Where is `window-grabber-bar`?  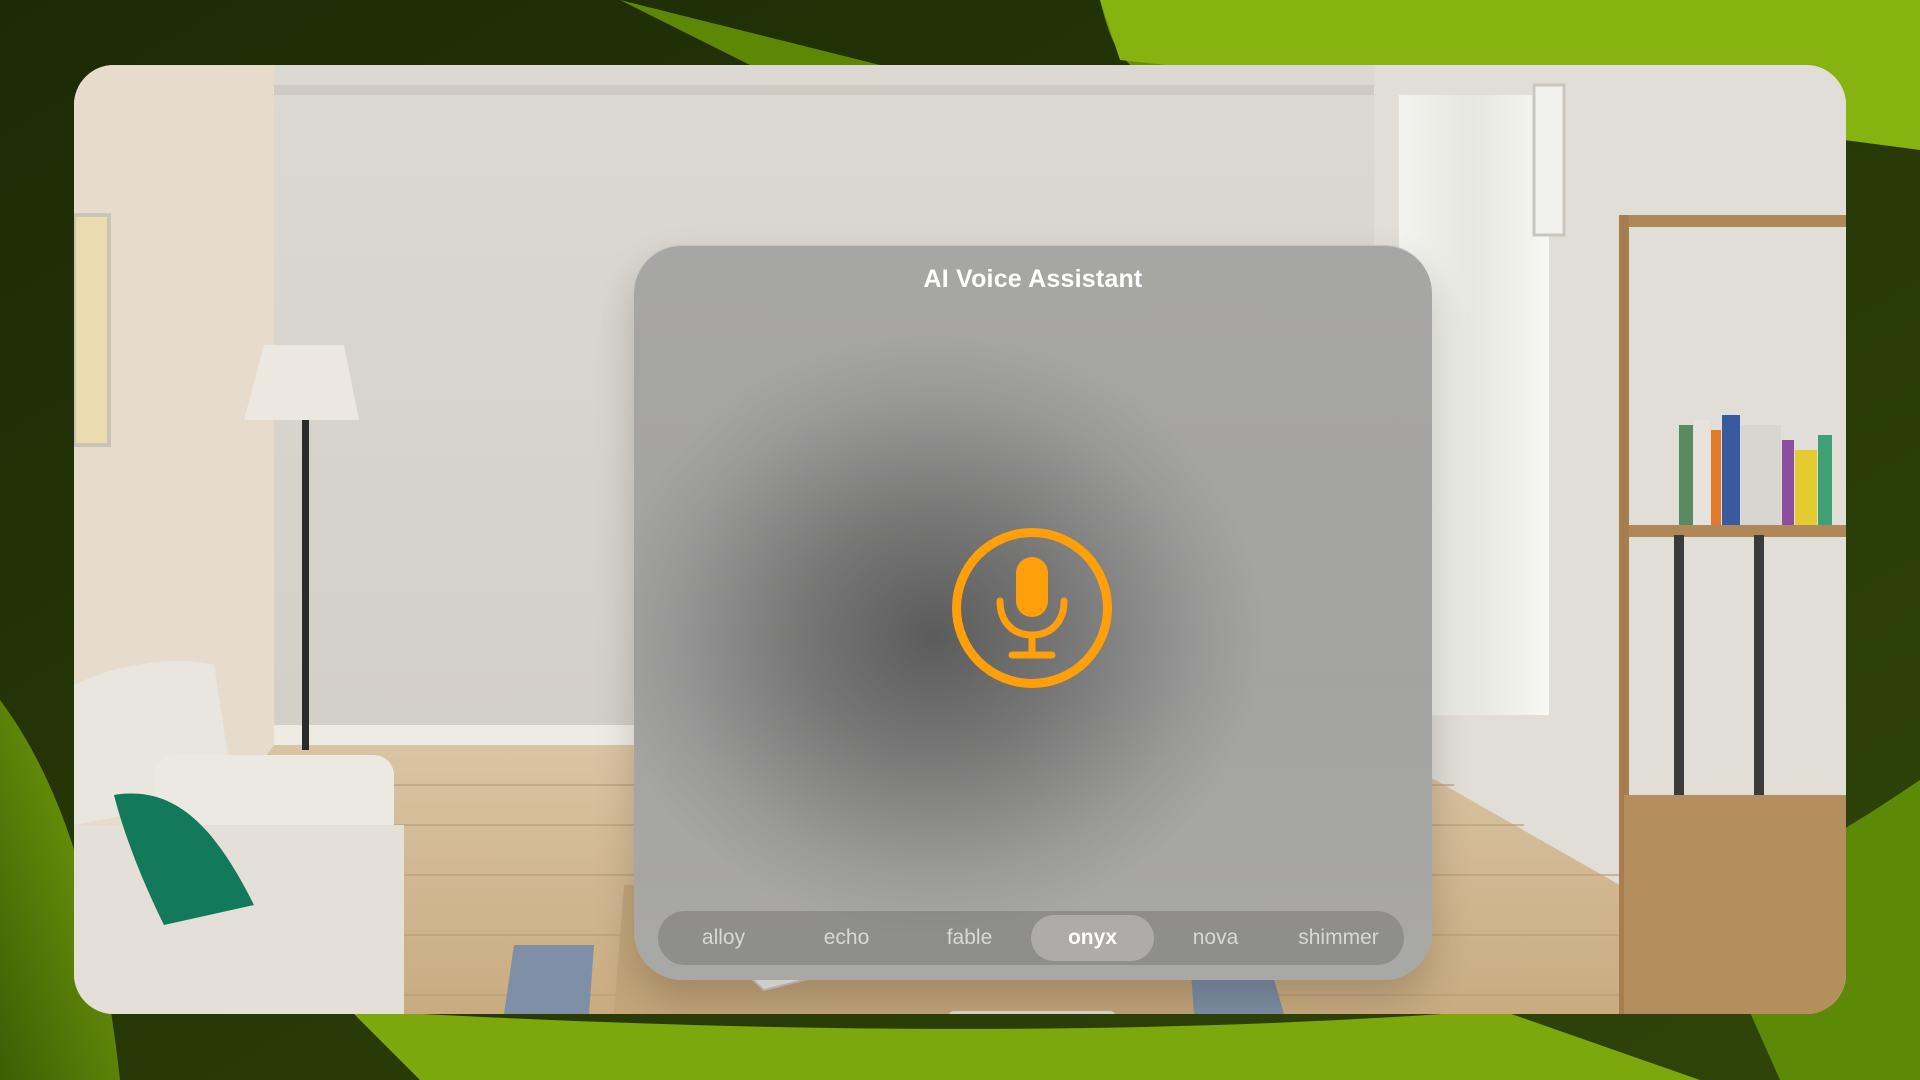 window-grabber-bar is located at coordinates (1032, 1012).